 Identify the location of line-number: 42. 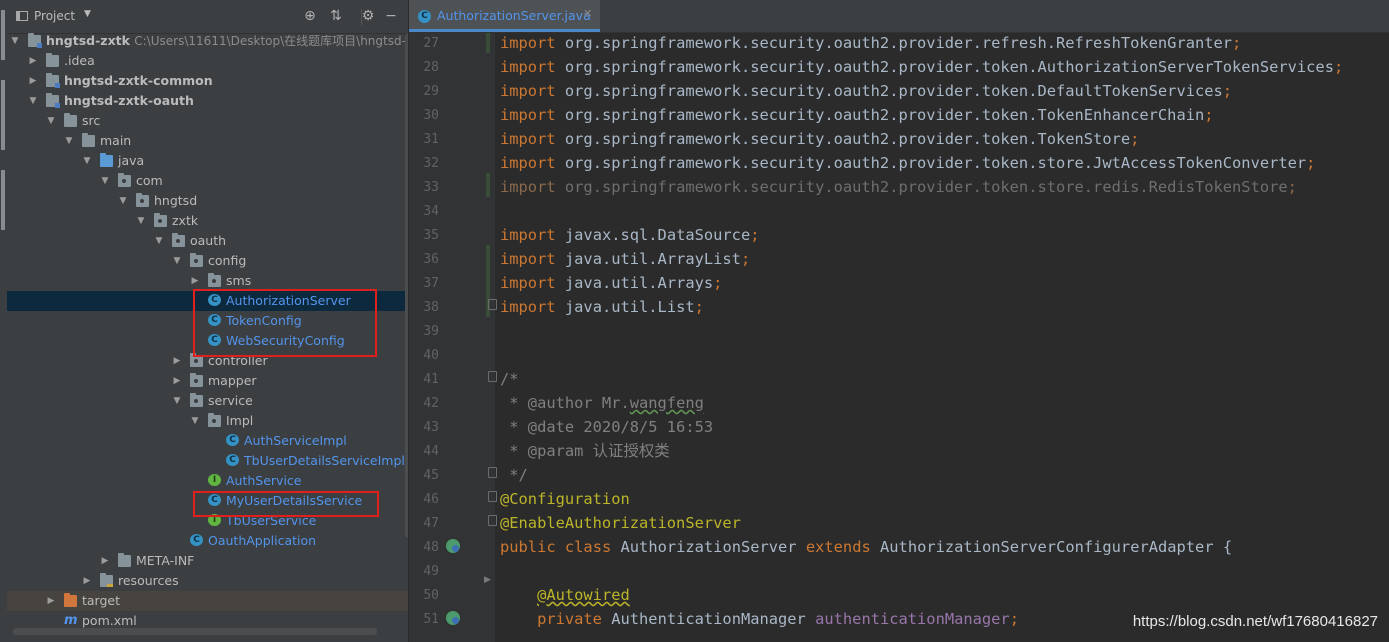
(431, 403).